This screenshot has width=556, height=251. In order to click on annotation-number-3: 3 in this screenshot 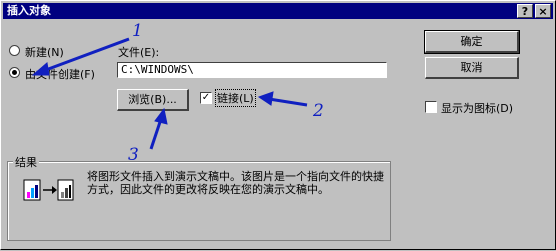, I will do `click(133, 155)`.